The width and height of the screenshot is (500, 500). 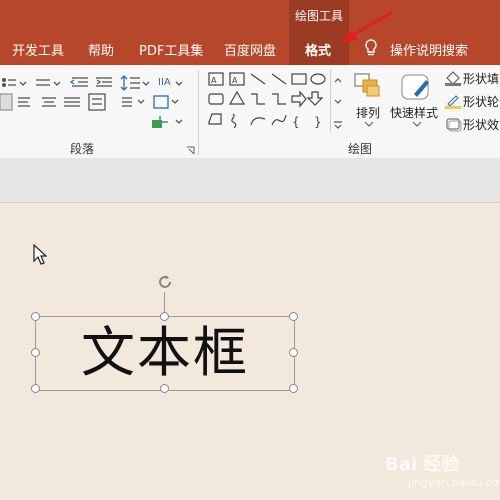 What do you see at coordinates (453, 78) in the screenshot?
I see `shape-fill-icon` at bounding box center [453, 78].